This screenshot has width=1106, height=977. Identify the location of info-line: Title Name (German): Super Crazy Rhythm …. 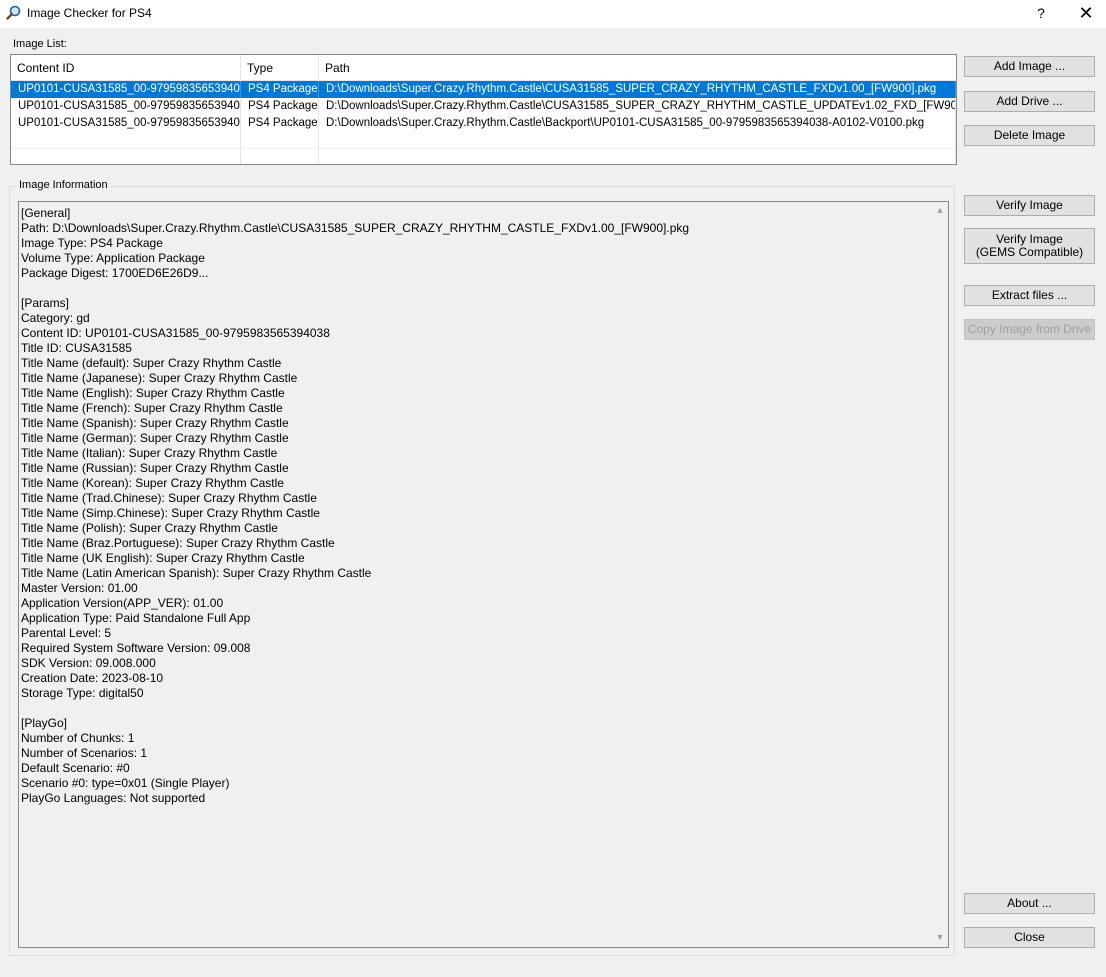
(155, 438).